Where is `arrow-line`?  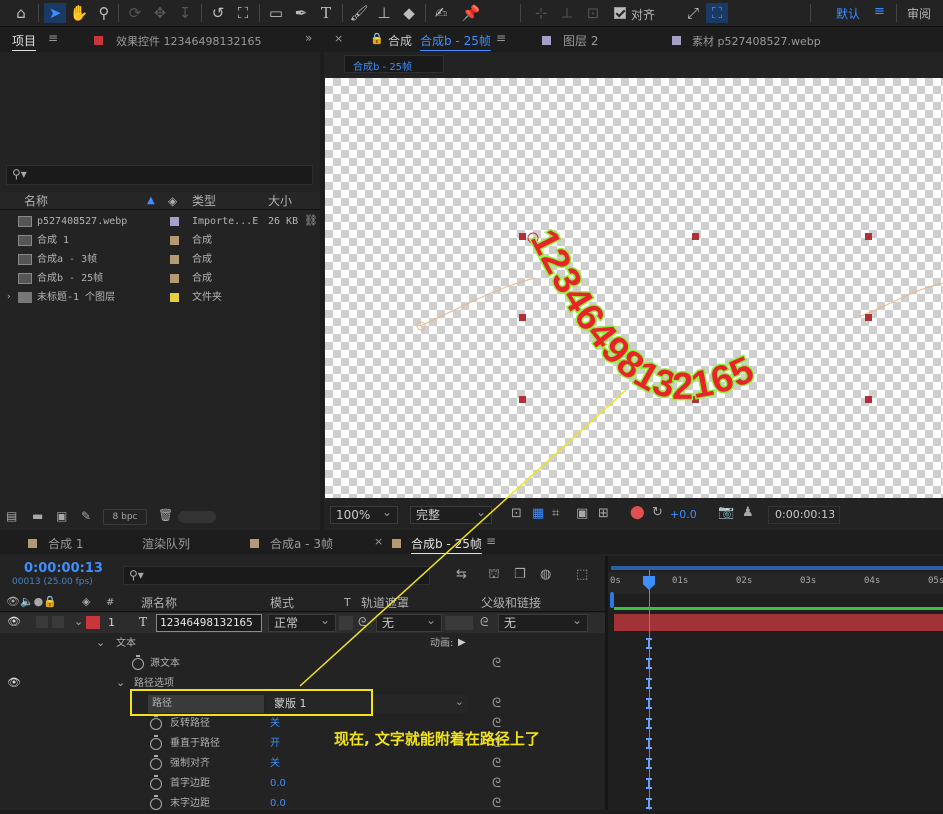 arrow-line is located at coordinates (463, 538).